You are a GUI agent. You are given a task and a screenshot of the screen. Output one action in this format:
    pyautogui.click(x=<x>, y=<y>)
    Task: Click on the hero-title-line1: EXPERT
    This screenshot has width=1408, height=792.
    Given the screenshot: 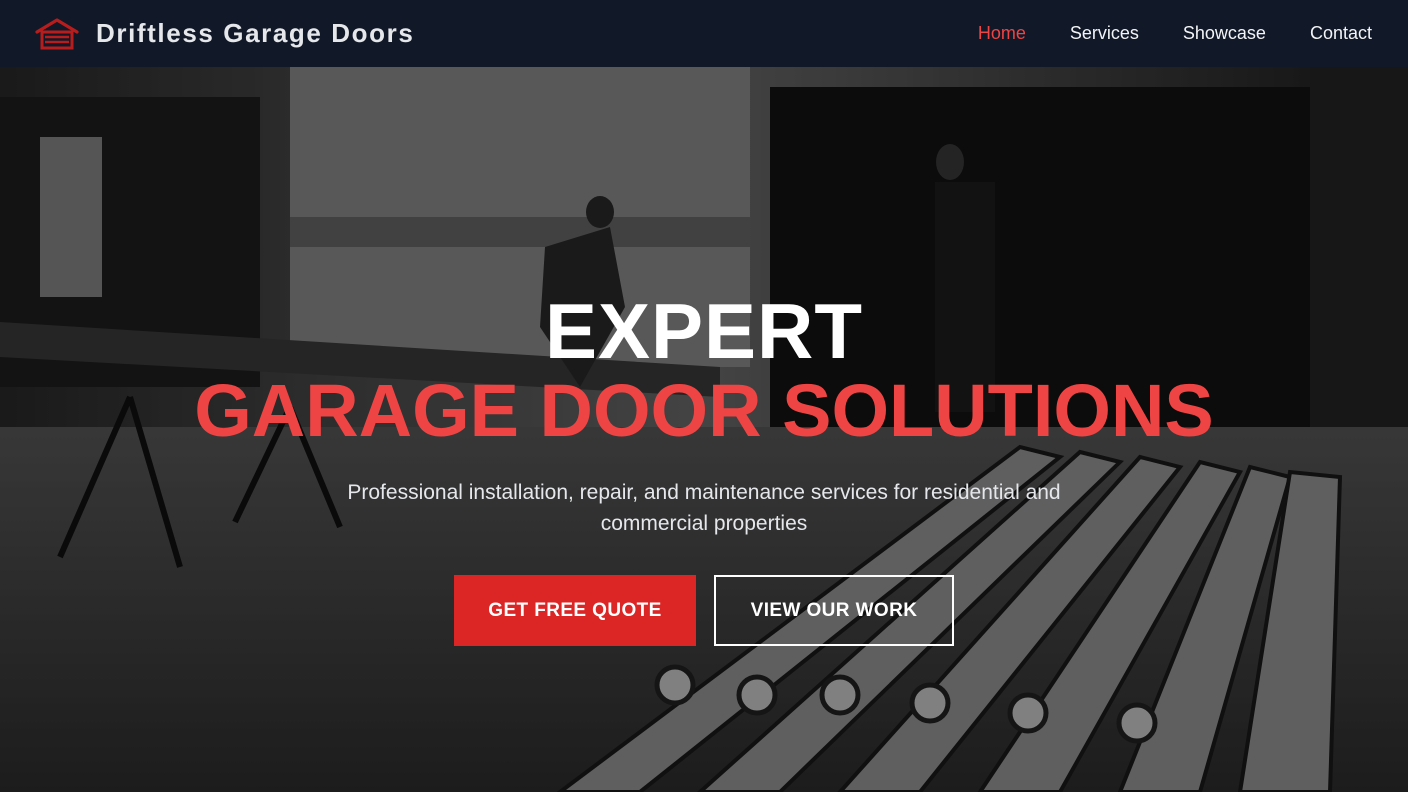 What is the action you would take?
    pyautogui.click(x=704, y=331)
    